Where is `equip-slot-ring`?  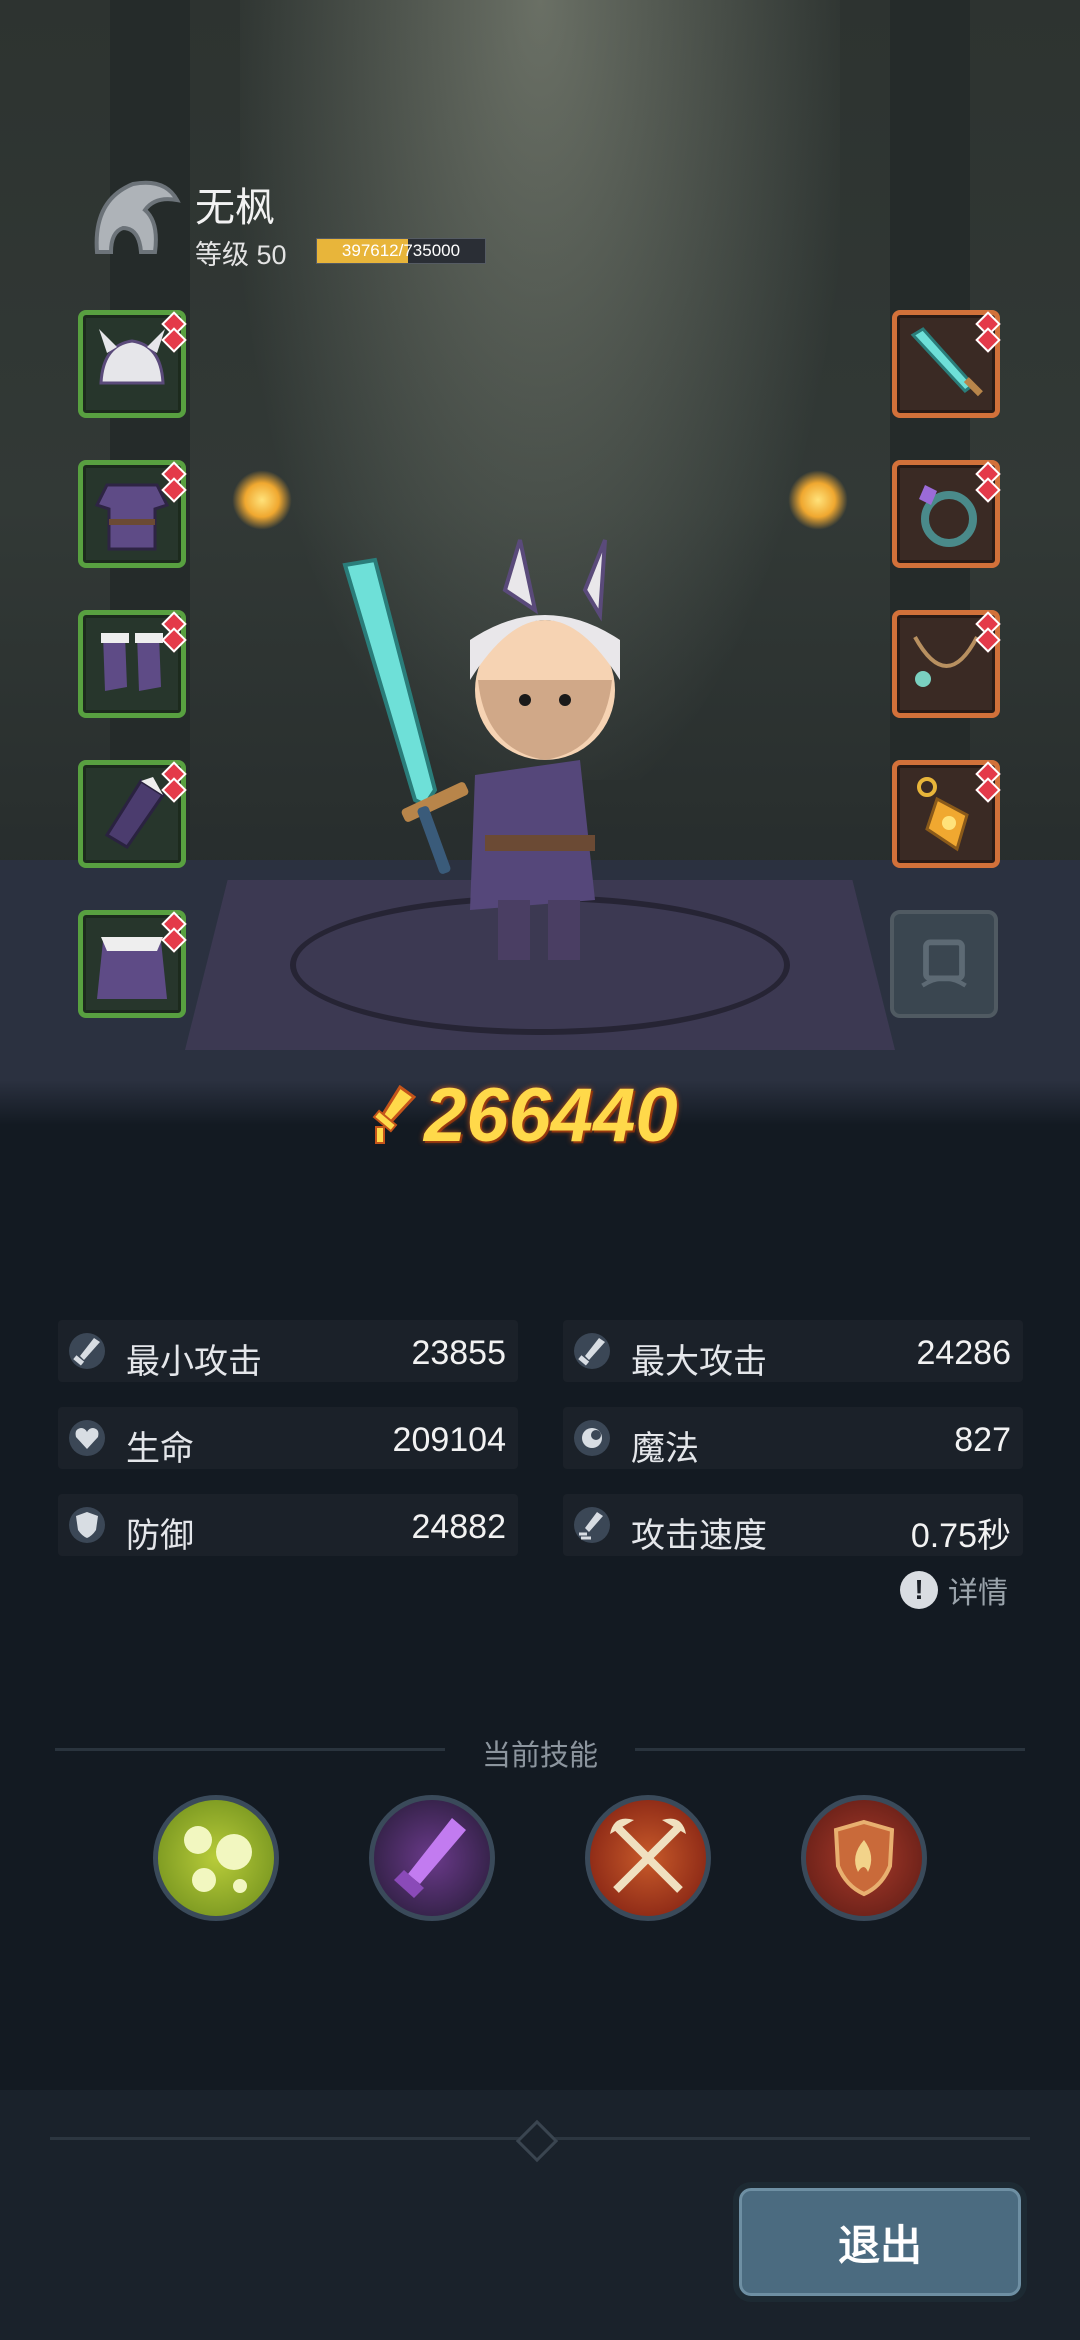 equip-slot-ring is located at coordinates (946, 514).